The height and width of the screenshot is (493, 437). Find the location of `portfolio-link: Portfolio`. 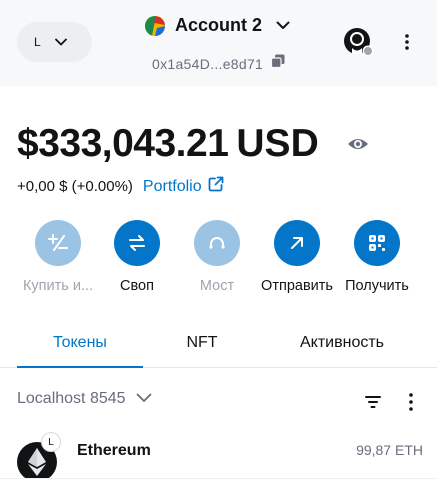

portfolio-link: Portfolio is located at coordinates (183, 186).